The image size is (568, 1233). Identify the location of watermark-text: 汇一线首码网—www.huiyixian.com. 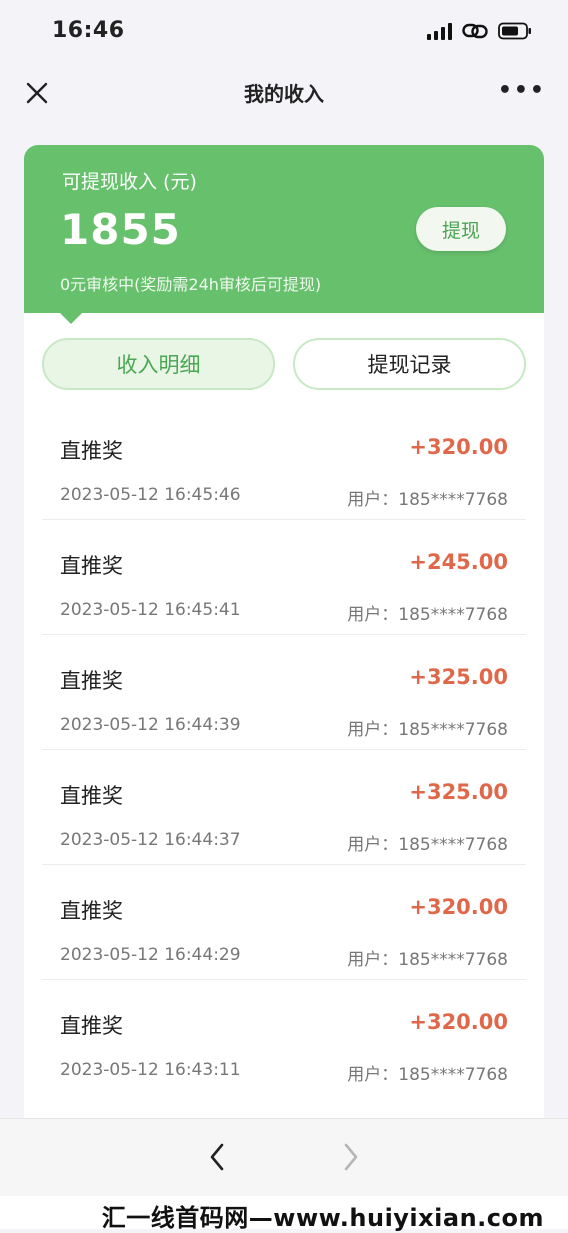
(322, 1218).